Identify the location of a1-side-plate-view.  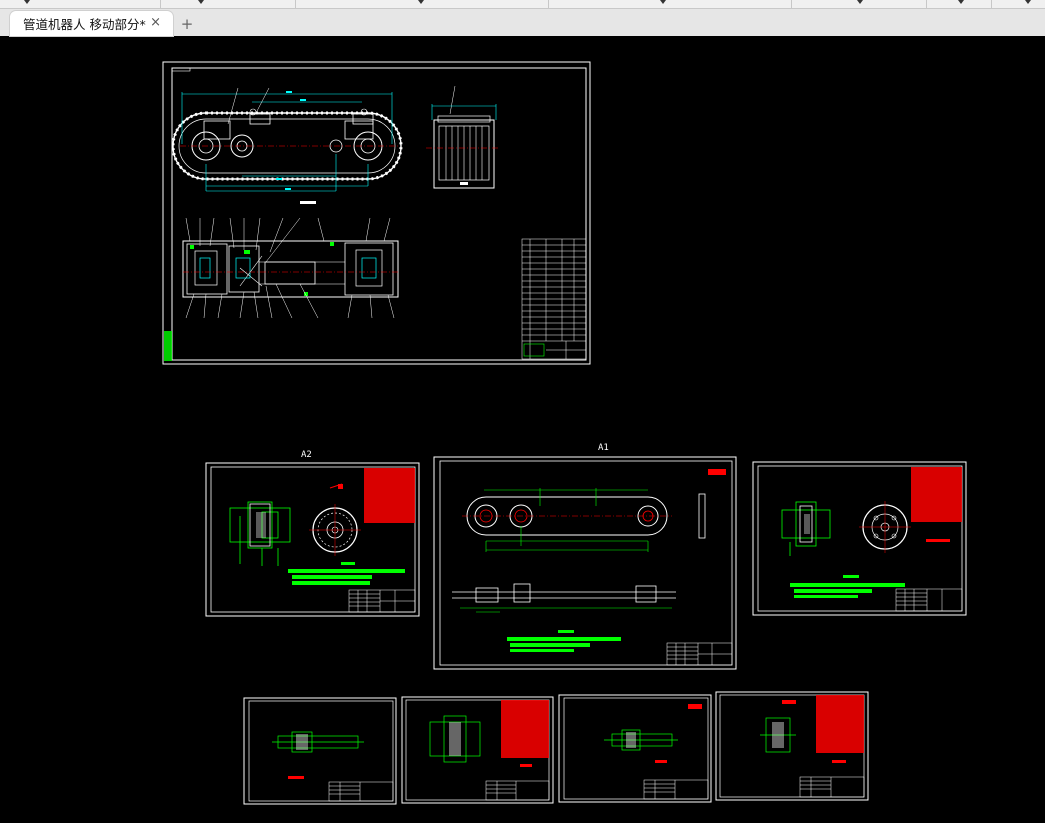
(584, 516).